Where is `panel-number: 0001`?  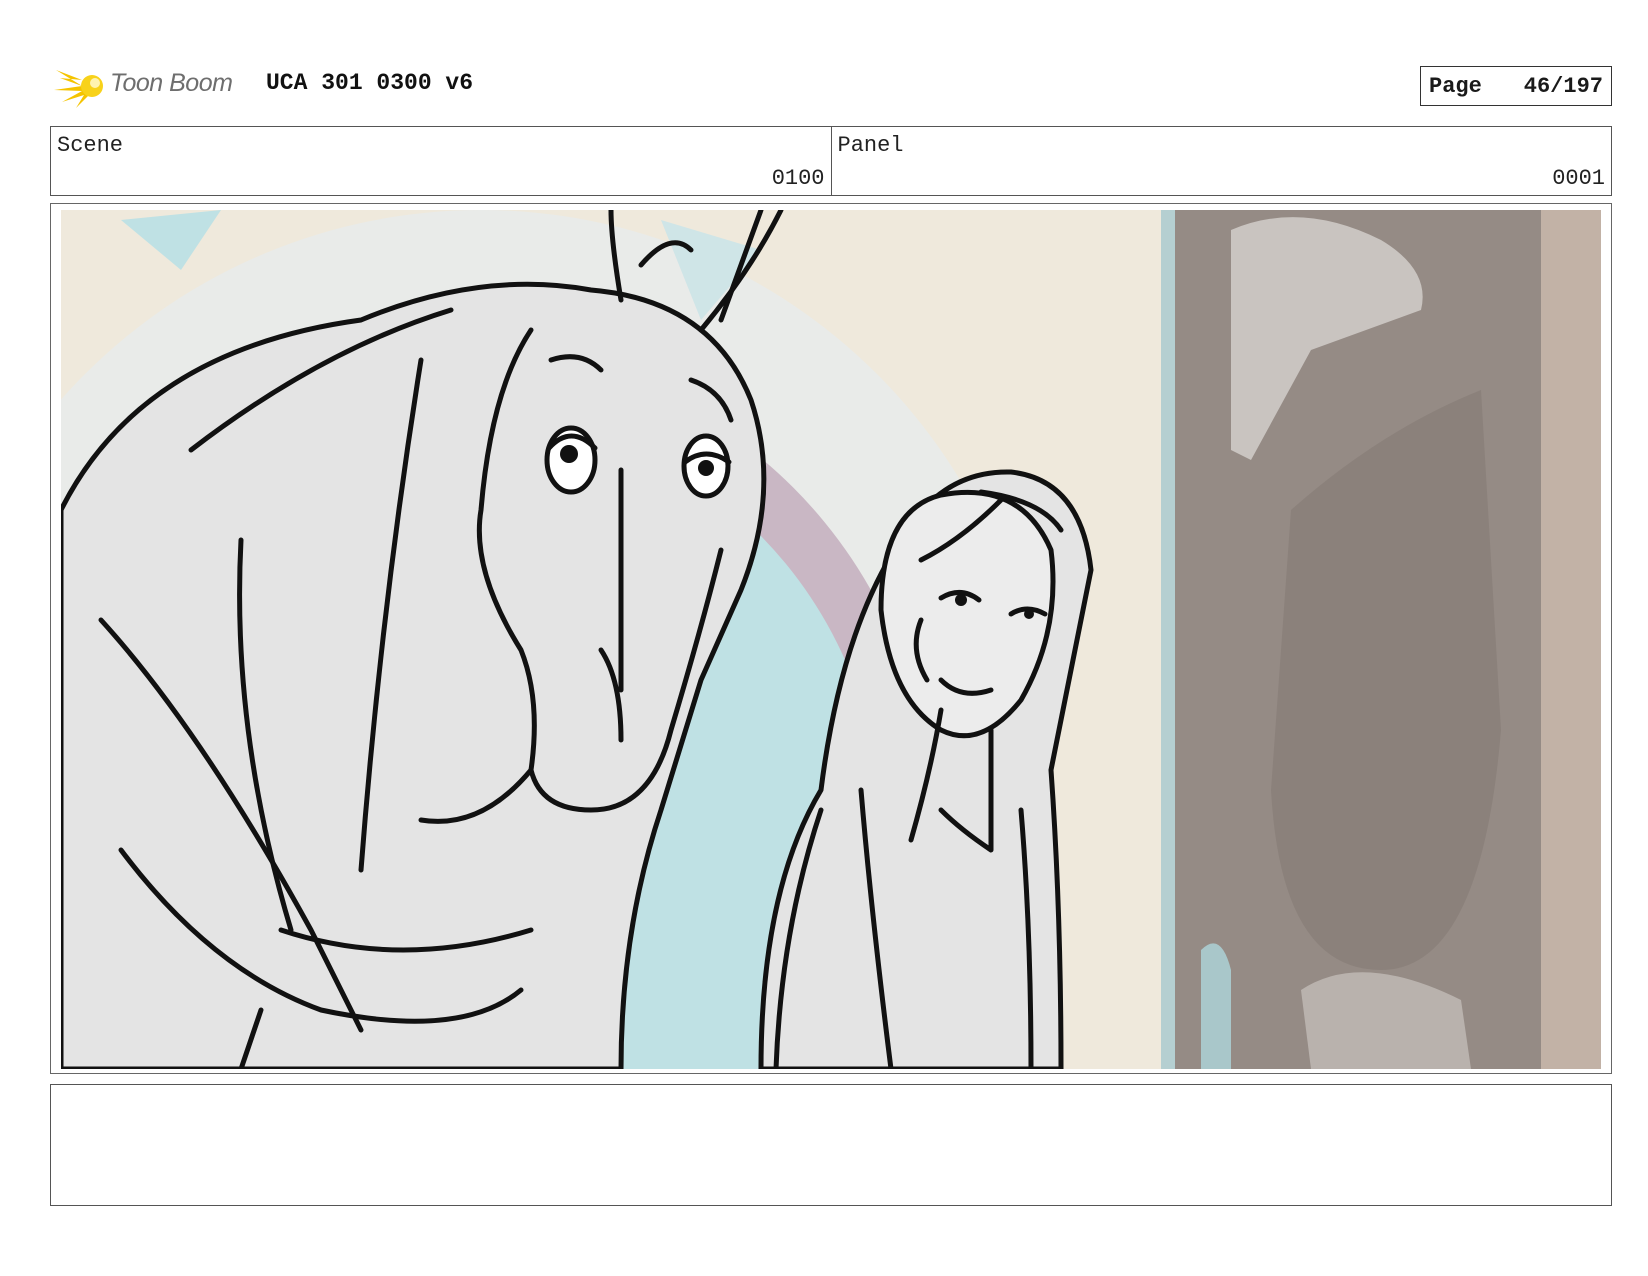 panel-number: 0001 is located at coordinates (1578, 178).